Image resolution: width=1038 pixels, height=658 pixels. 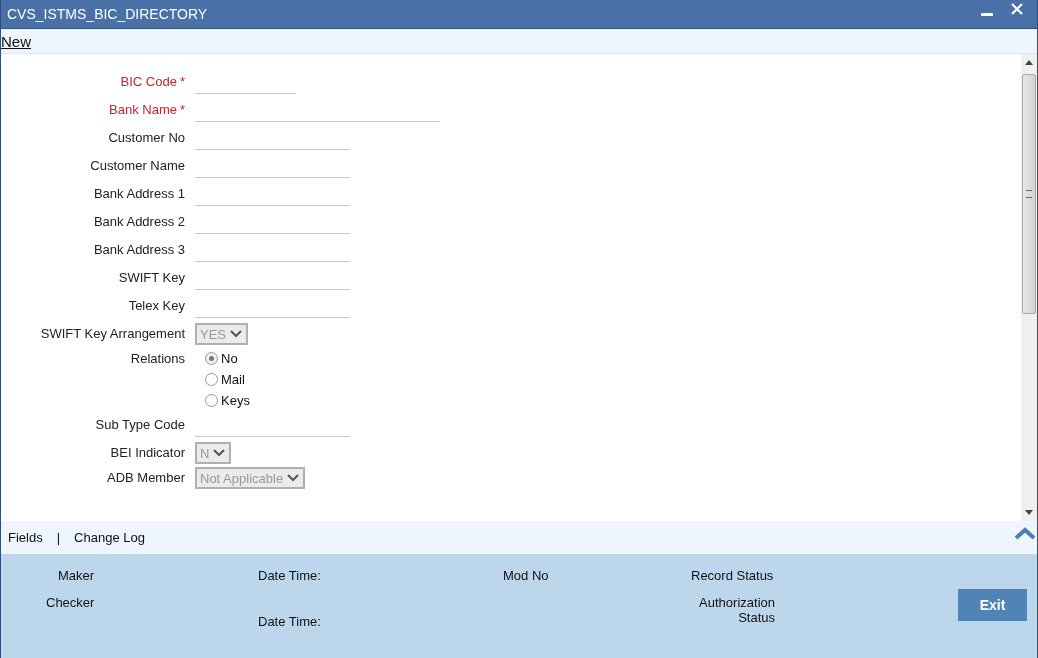 What do you see at coordinates (145, 477) in the screenshot?
I see `field-label: ADB Member` at bounding box center [145, 477].